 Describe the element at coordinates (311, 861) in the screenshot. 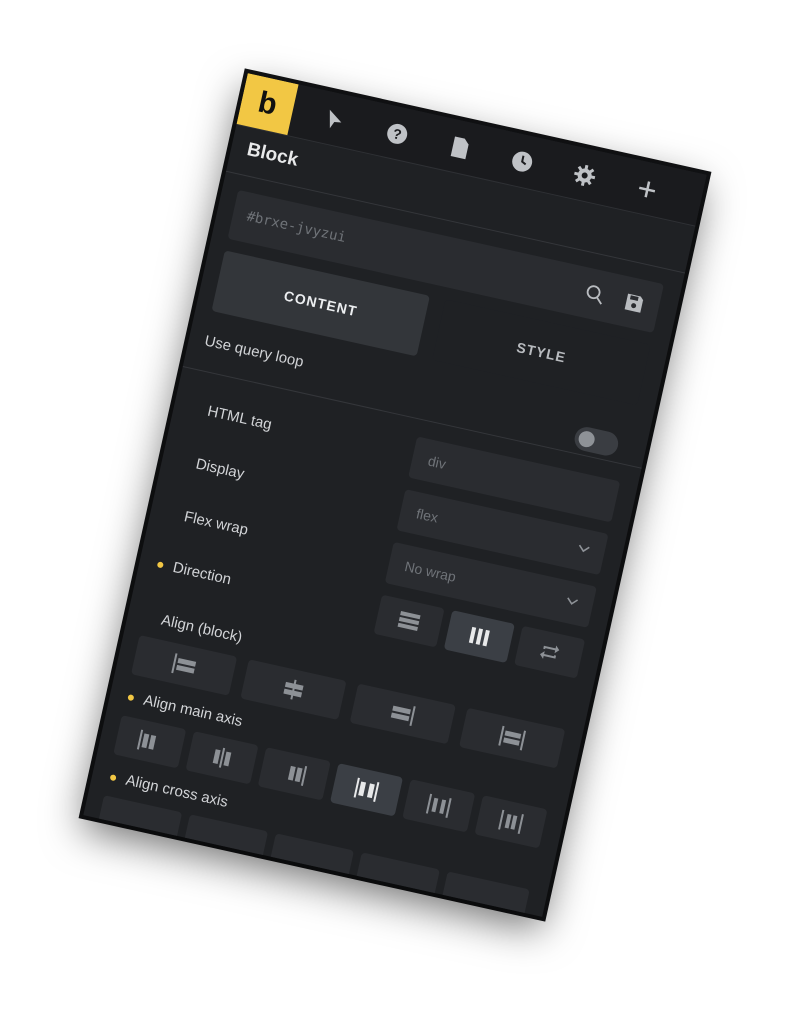

I see `align-items-end-button` at that location.